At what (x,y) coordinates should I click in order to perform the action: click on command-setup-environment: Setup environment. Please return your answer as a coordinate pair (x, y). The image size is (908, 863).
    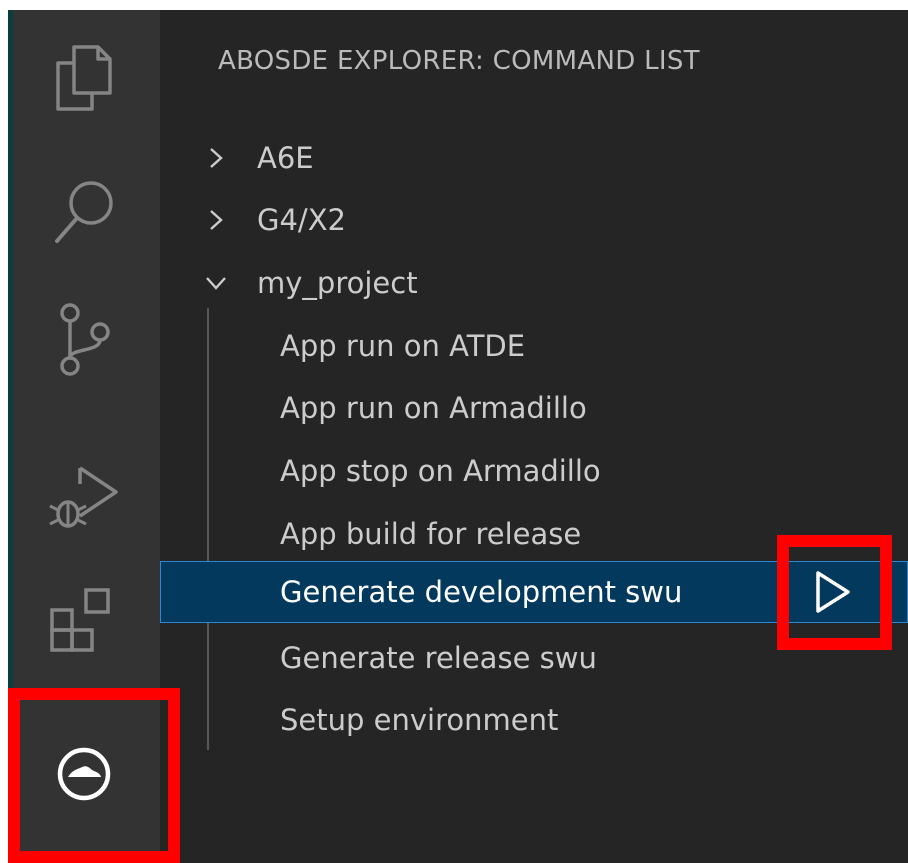
    Looking at the image, I should click on (534, 720).